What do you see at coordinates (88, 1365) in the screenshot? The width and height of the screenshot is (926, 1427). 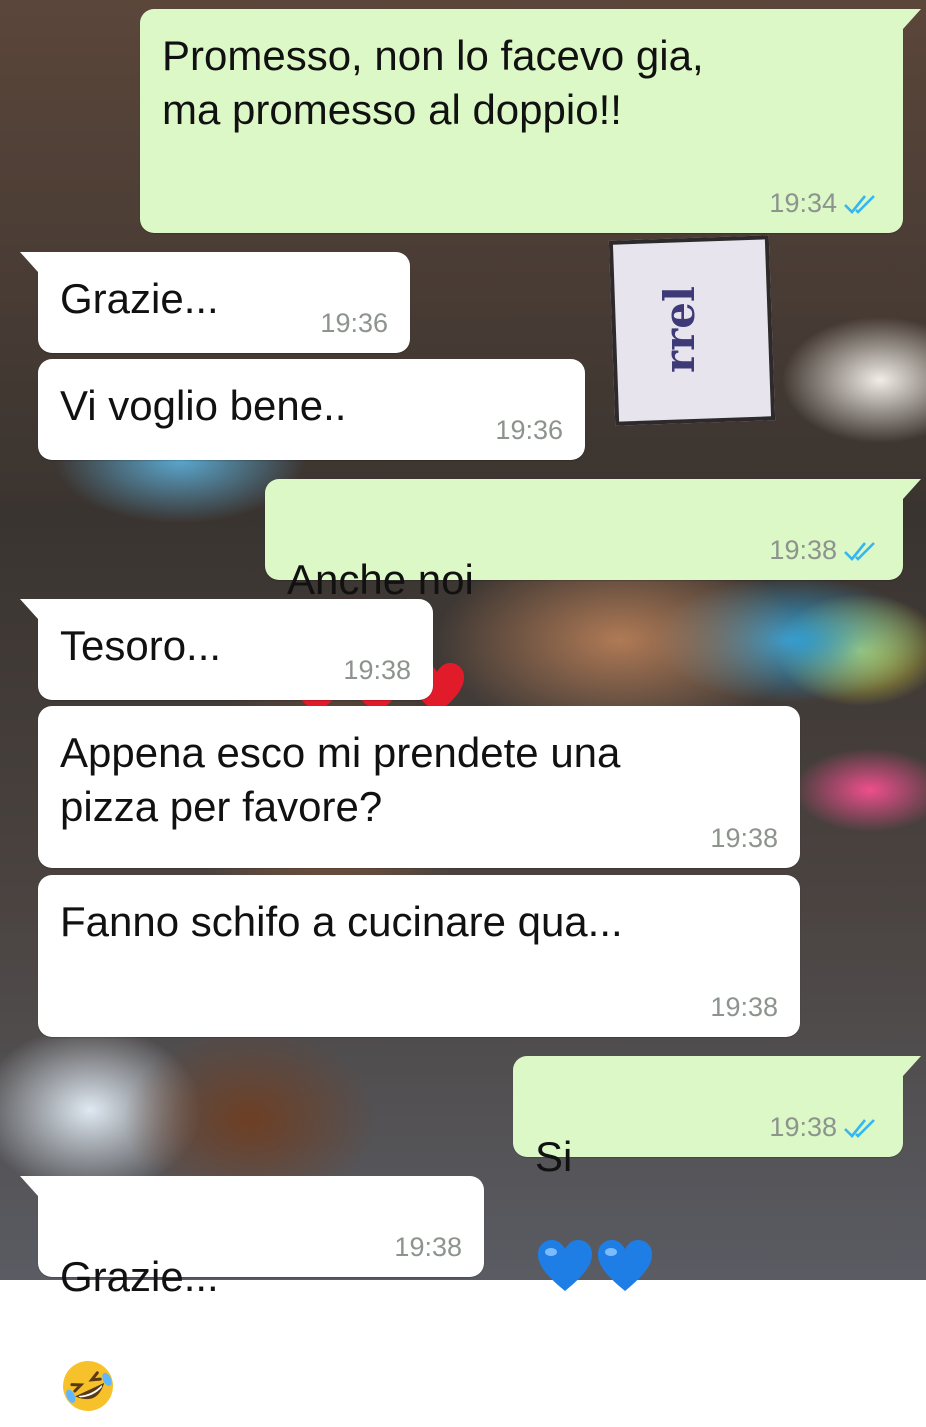 I see `rolling-on-floor-laughing-icon` at bounding box center [88, 1365].